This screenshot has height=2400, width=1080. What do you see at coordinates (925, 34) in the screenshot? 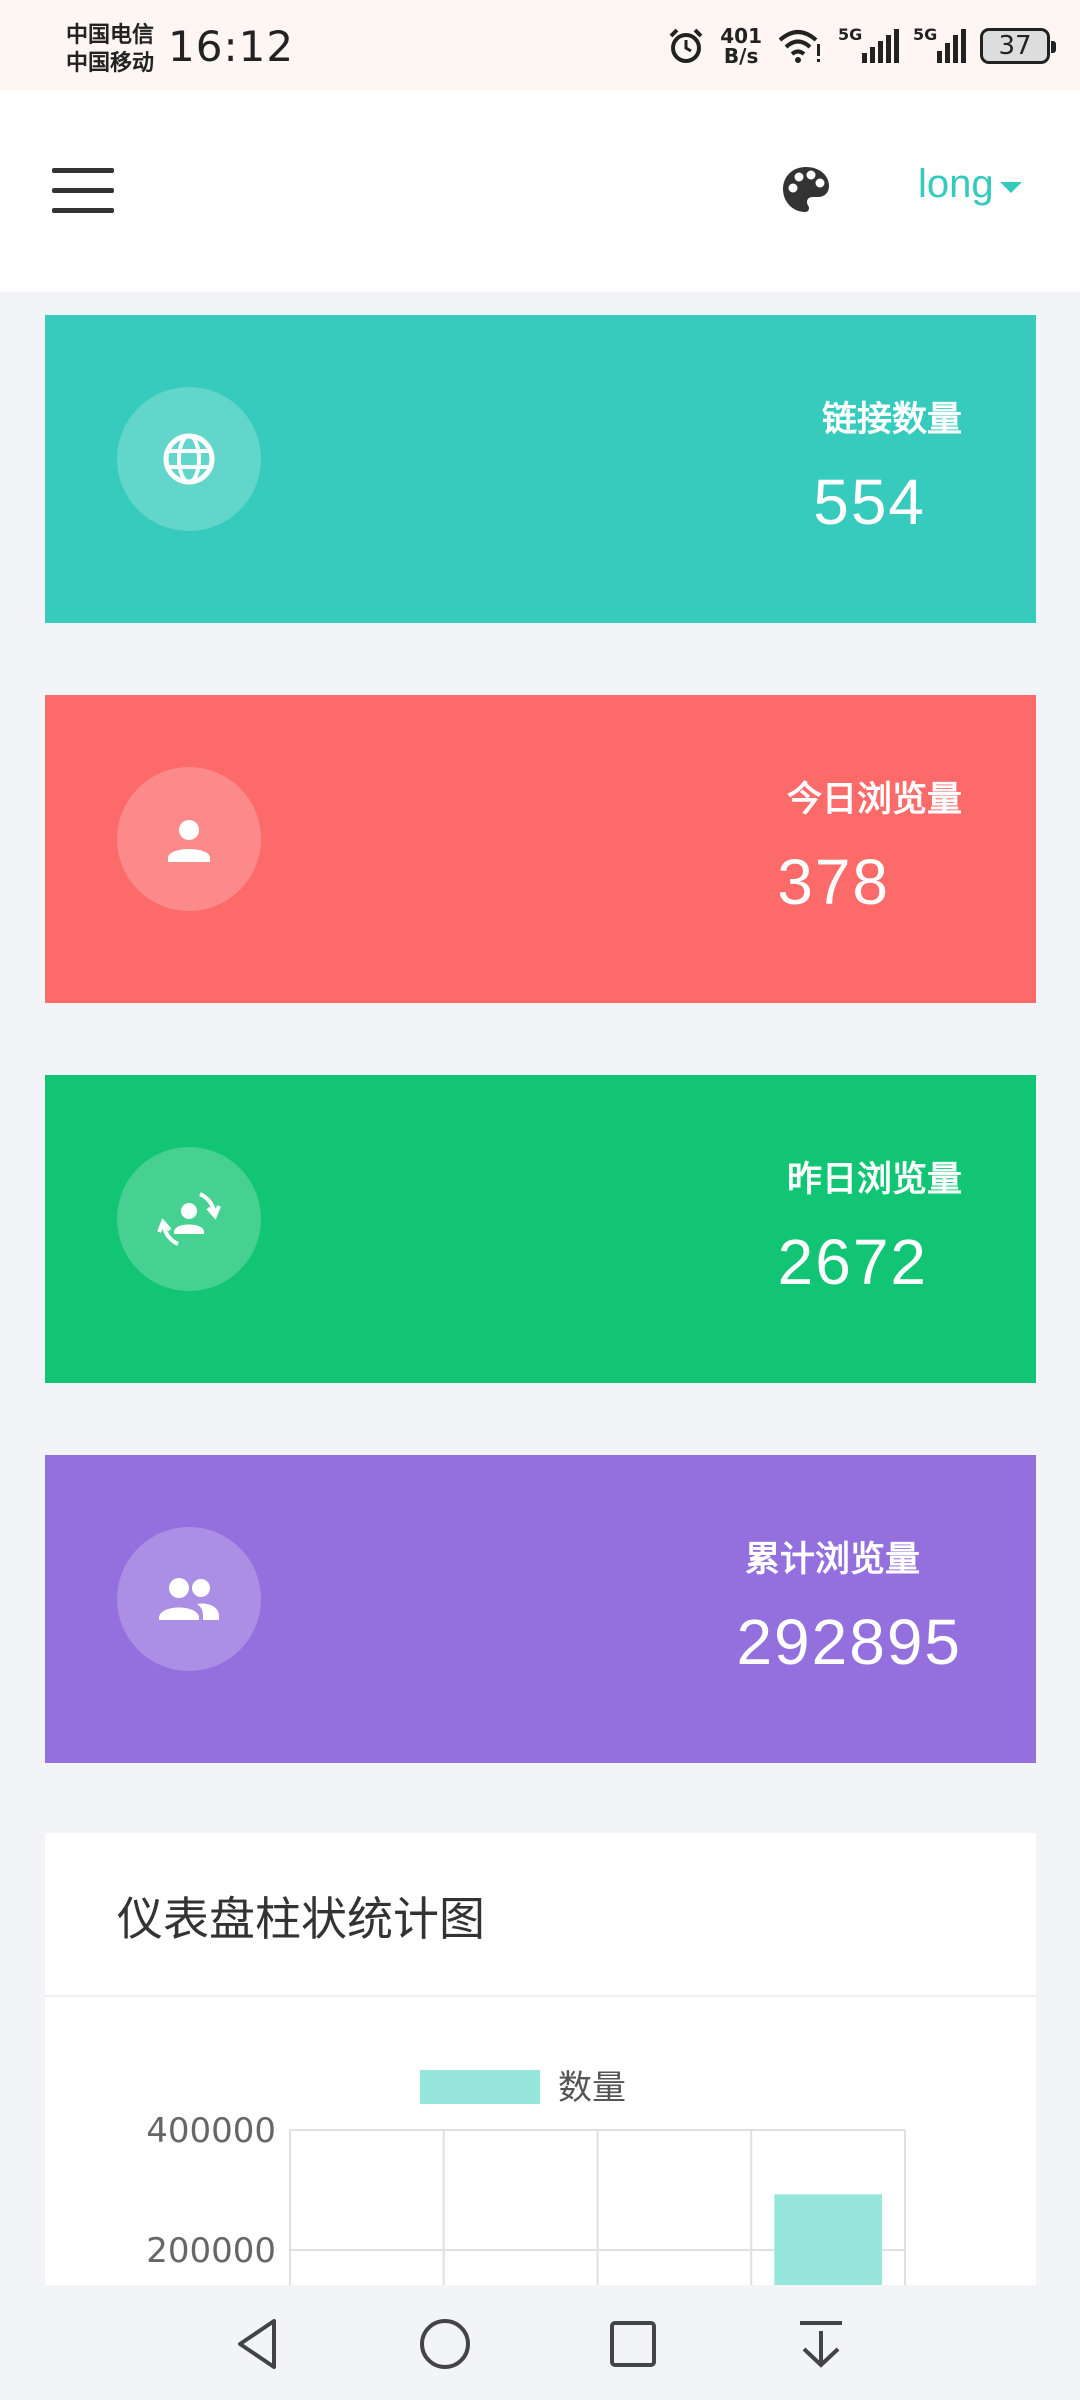
I see `signal-2-label: 5G` at bounding box center [925, 34].